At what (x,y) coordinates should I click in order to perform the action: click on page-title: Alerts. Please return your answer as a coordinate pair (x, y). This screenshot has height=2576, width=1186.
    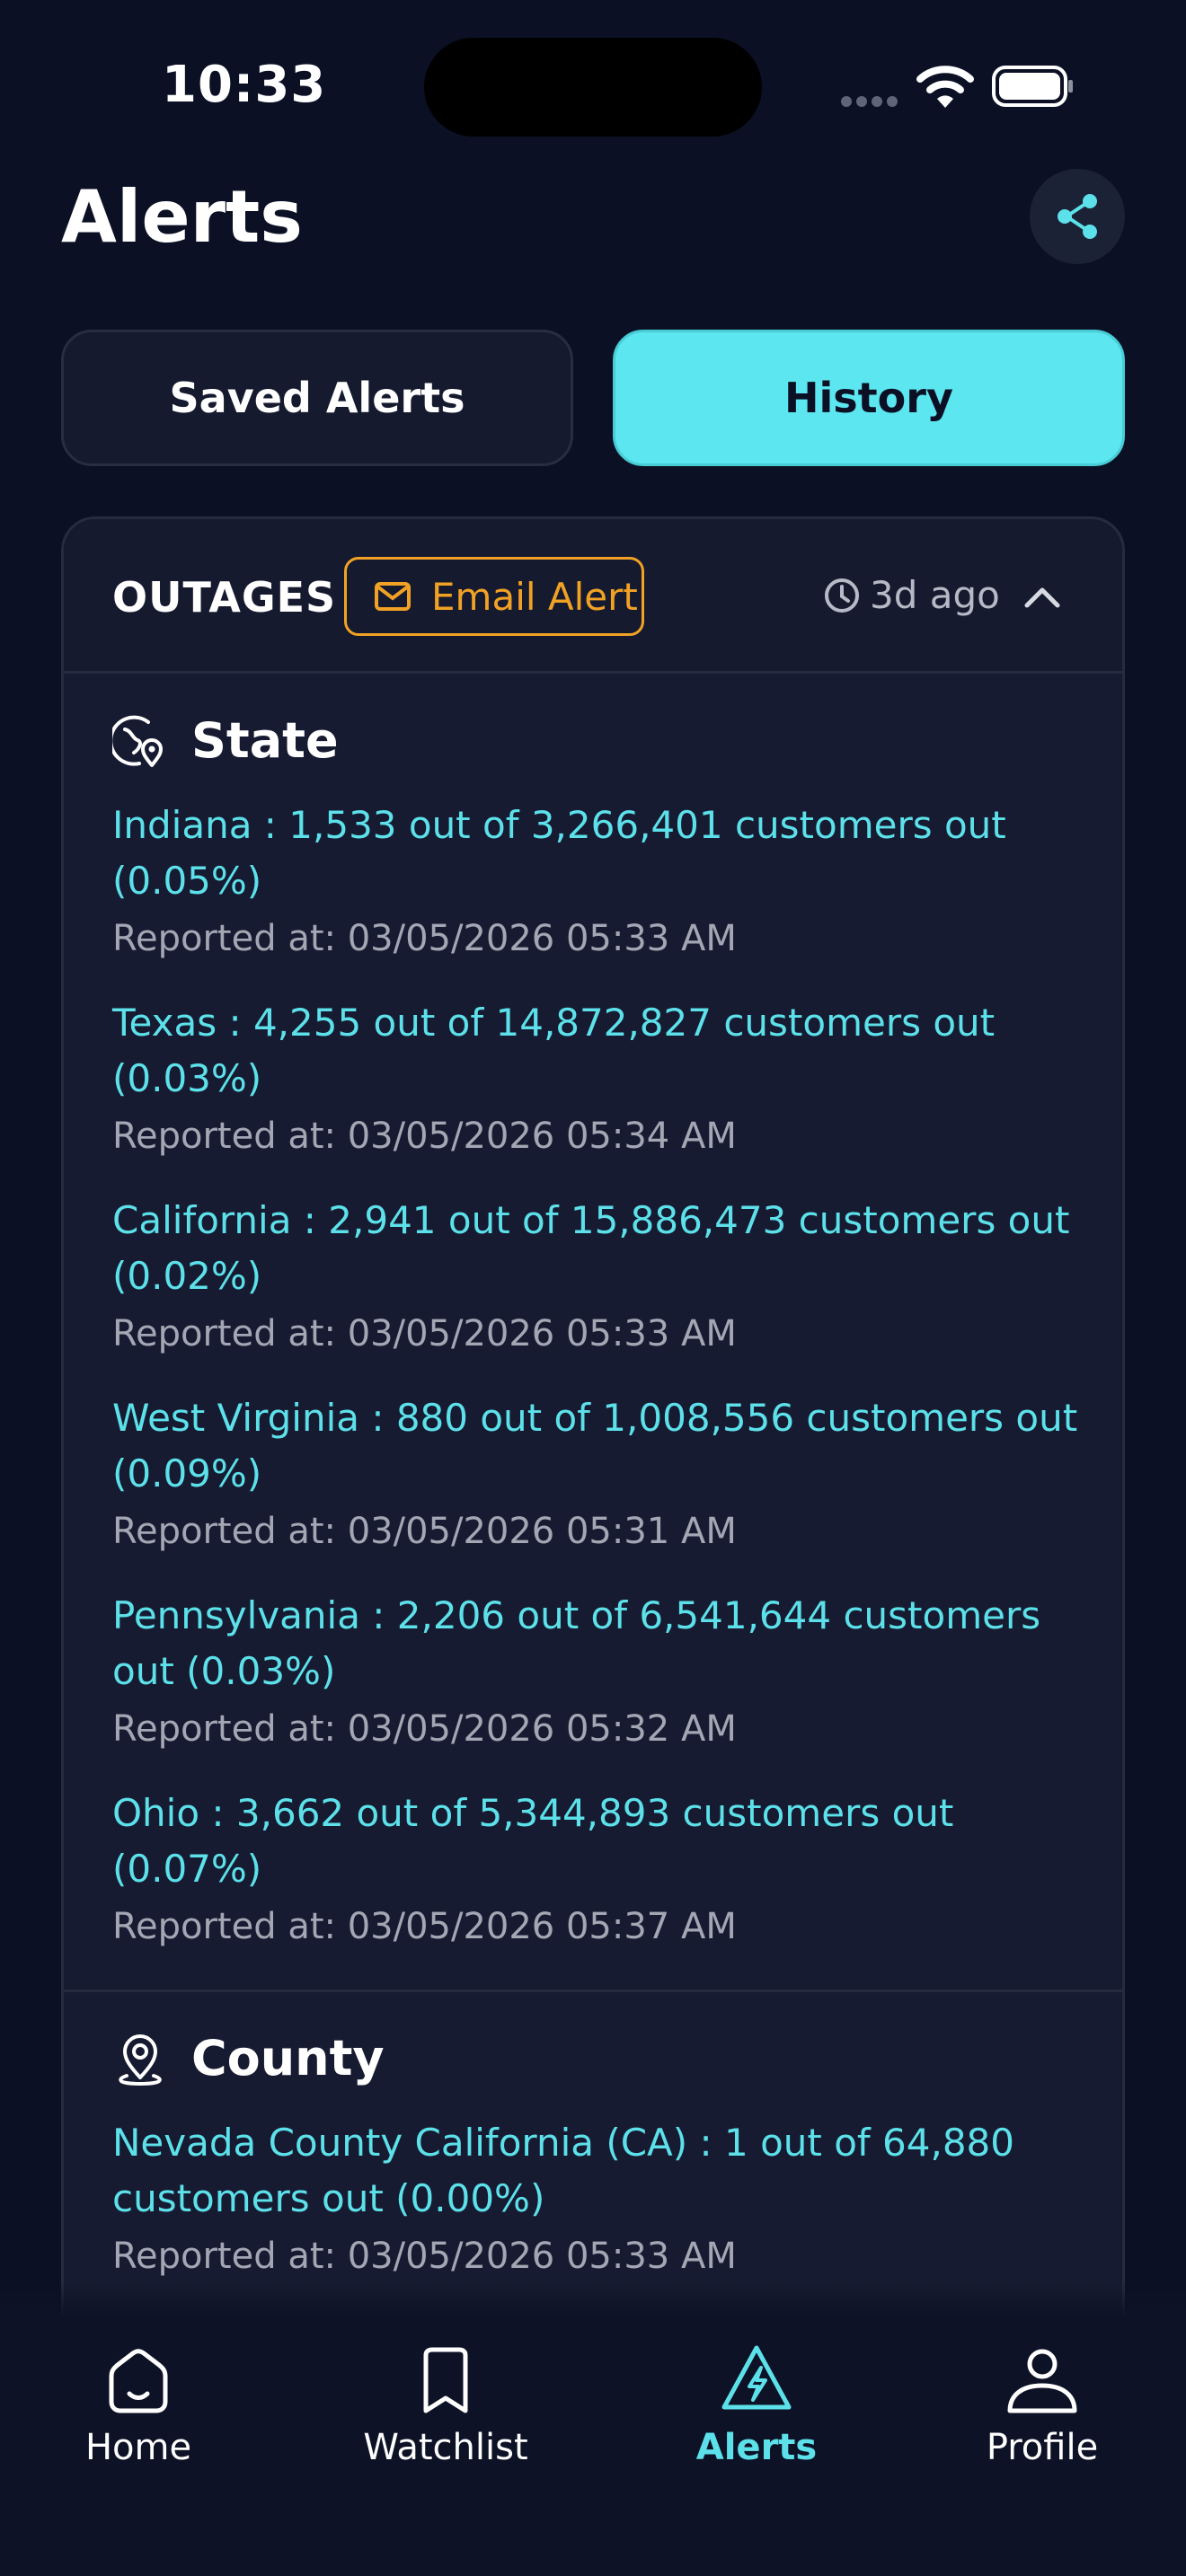
    Looking at the image, I should click on (182, 217).